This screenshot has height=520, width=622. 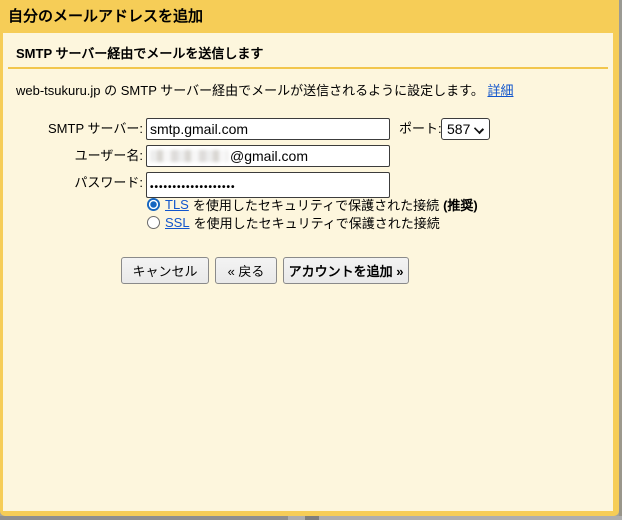 I want to click on password-row: パスワード:, so click(x=308, y=185).